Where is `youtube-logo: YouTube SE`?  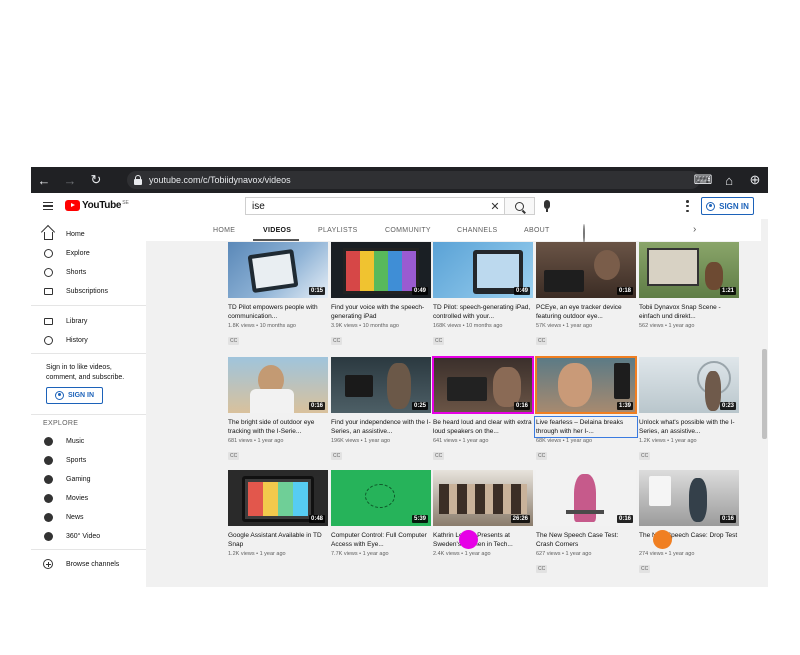
youtube-logo: YouTube SE is located at coordinates (97, 205).